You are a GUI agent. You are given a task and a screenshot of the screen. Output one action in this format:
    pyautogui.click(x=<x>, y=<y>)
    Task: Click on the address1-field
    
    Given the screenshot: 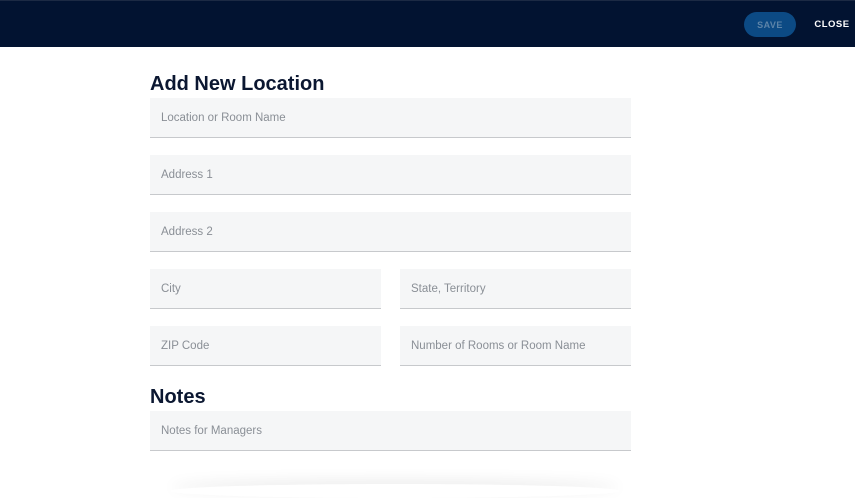 What is the action you would take?
    pyautogui.click(x=390, y=175)
    